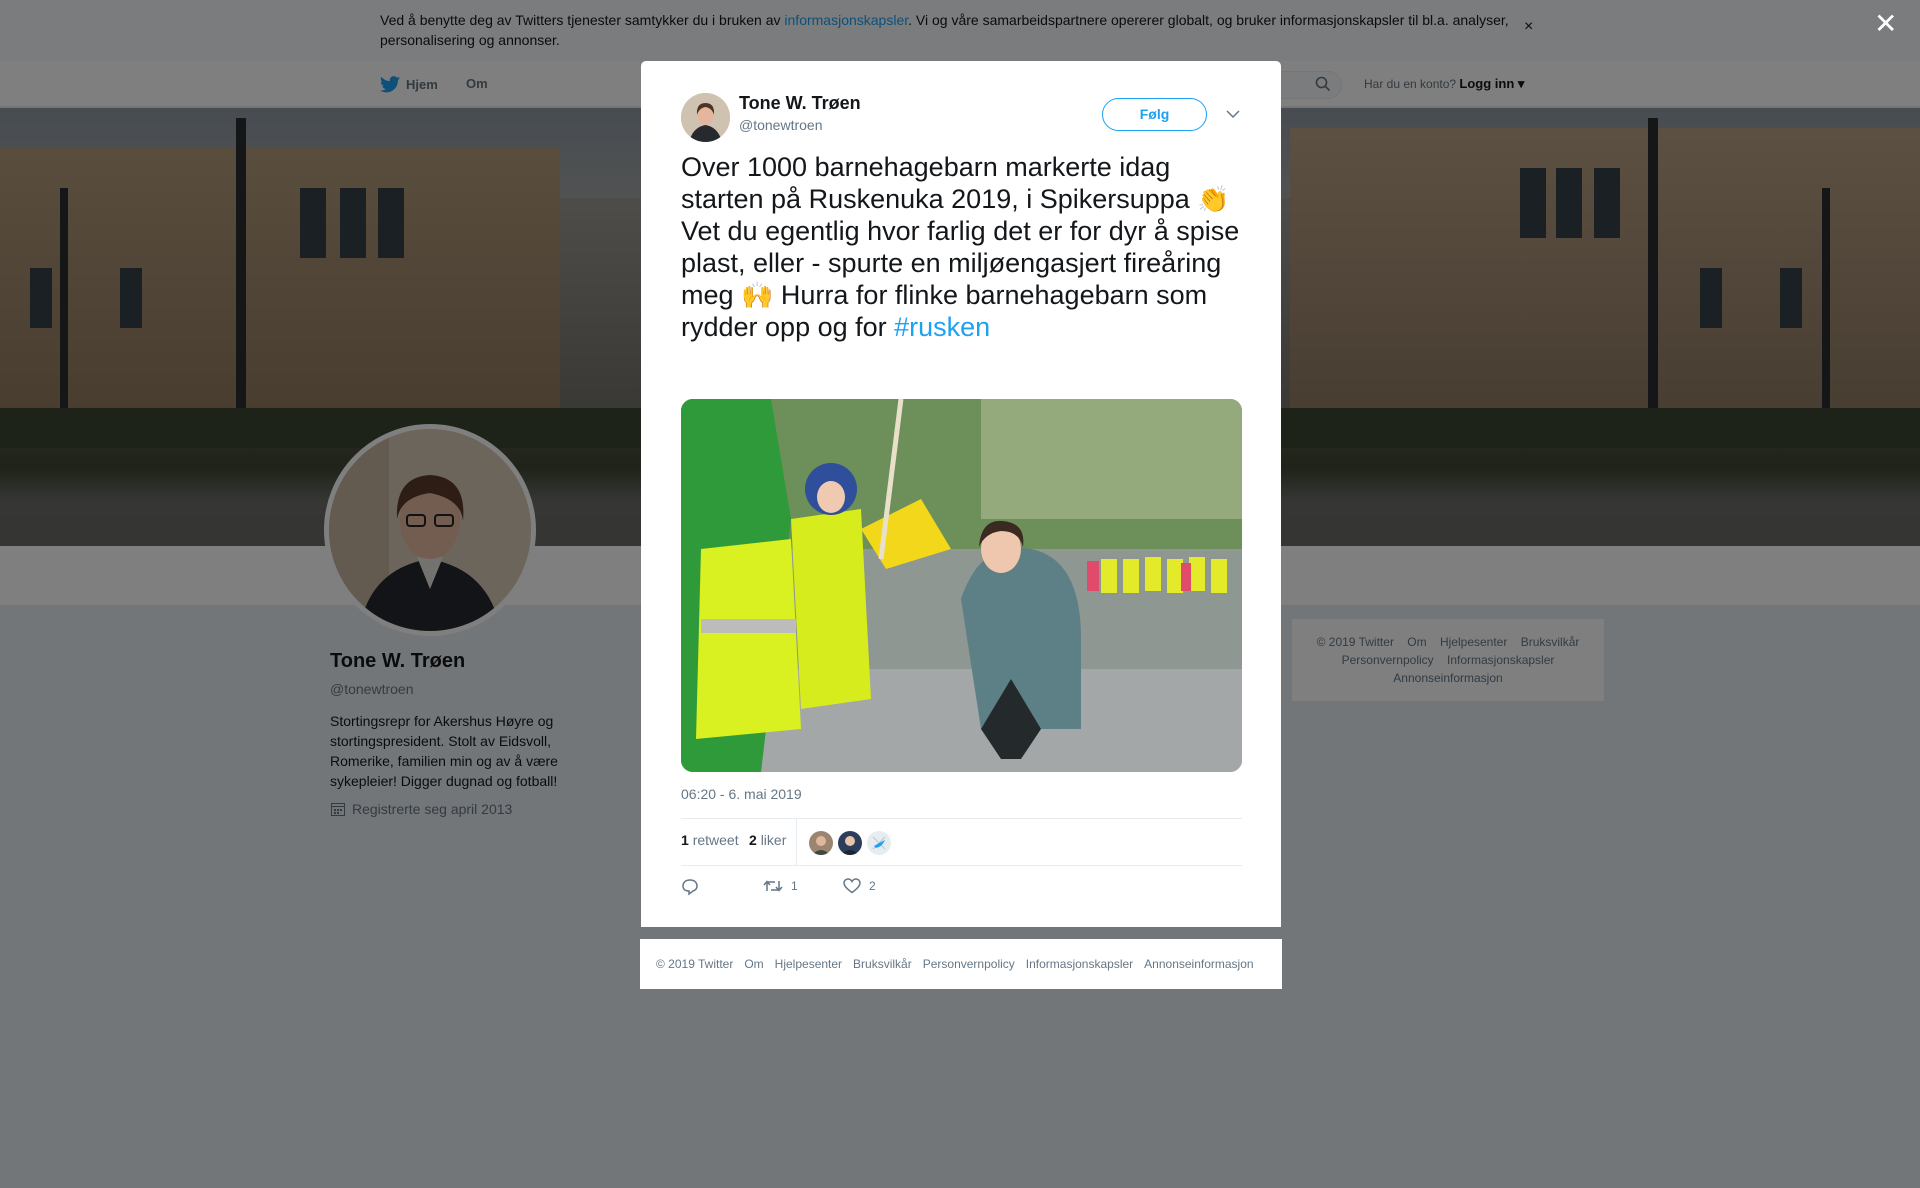  Describe the element at coordinates (695, 964) in the screenshot. I see `footer-copyright: © 2019 Twitter` at that location.